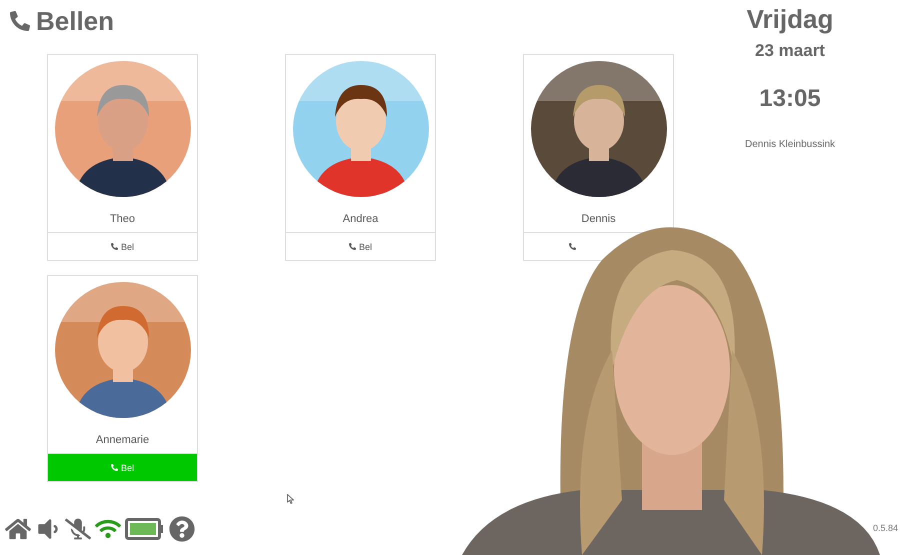  What do you see at coordinates (290, 499) in the screenshot?
I see `cursor-icon` at bounding box center [290, 499].